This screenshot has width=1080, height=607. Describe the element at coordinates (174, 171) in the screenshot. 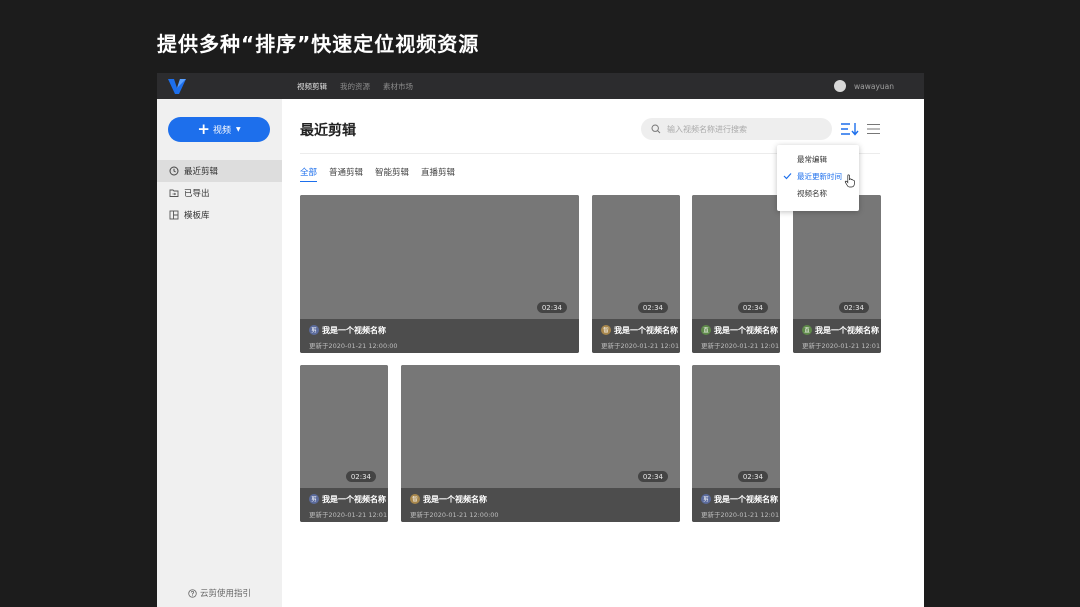

I see `clock-icon` at that location.